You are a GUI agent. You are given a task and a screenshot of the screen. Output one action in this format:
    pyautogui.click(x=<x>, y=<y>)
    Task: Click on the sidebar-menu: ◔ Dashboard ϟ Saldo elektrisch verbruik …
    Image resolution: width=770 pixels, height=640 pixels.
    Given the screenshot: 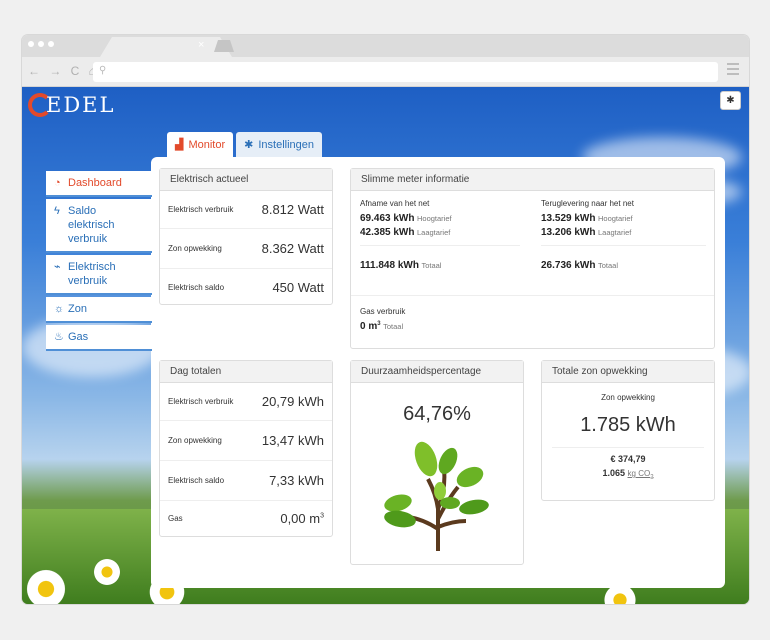 What is the action you would take?
    pyautogui.click(x=99, y=262)
    